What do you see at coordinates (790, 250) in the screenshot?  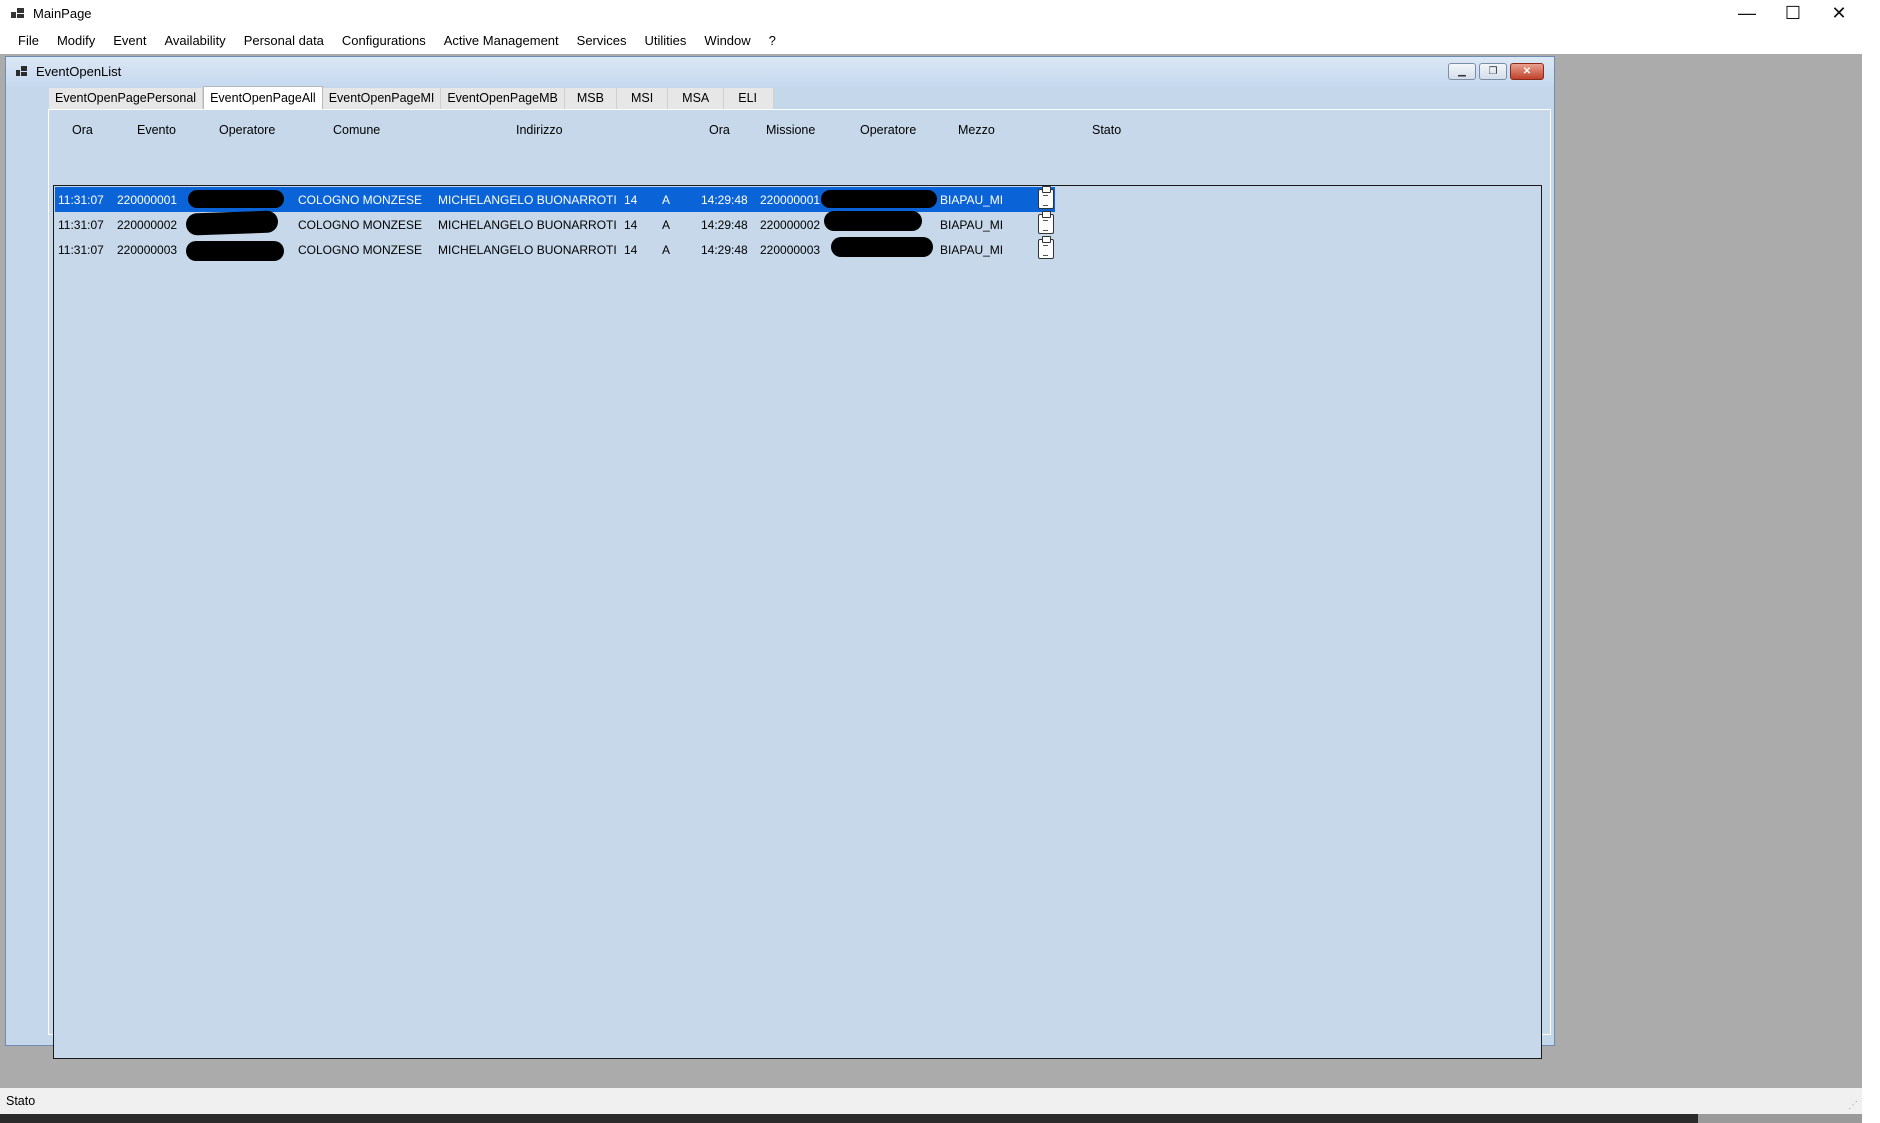 I see `cell-missione: 220000003` at bounding box center [790, 250].